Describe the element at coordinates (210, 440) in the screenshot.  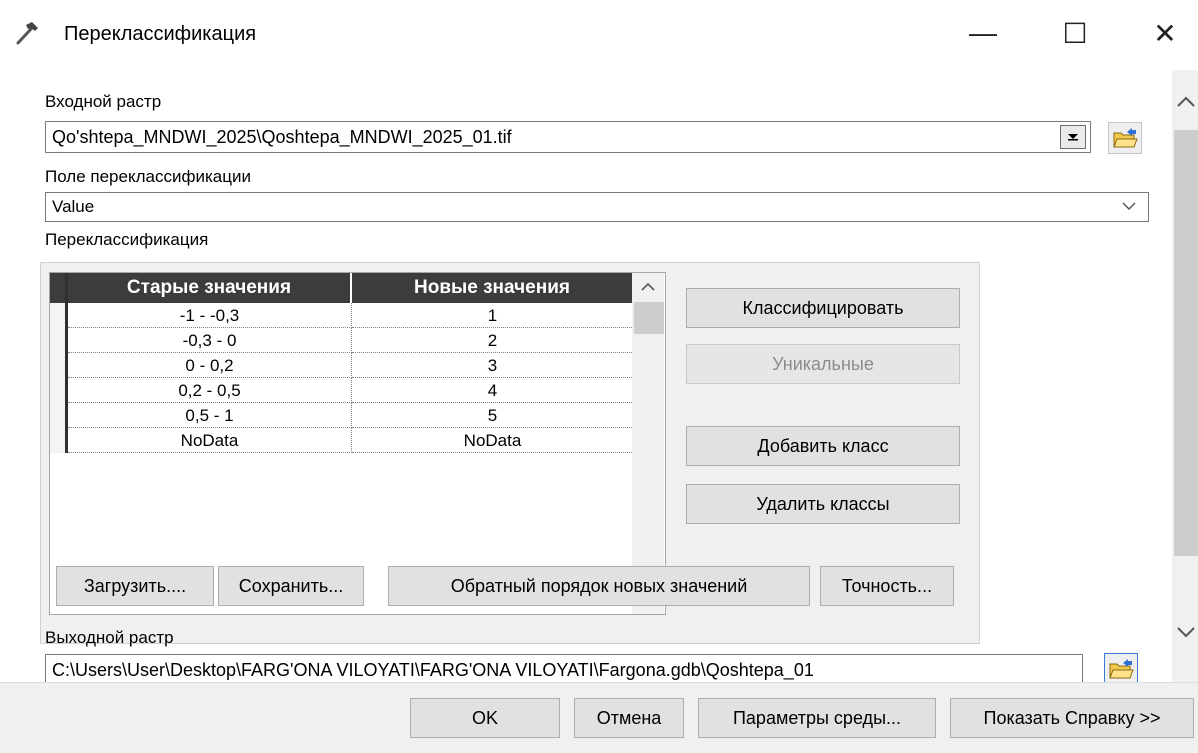
I see `old-value-cell: NoData` at that location.